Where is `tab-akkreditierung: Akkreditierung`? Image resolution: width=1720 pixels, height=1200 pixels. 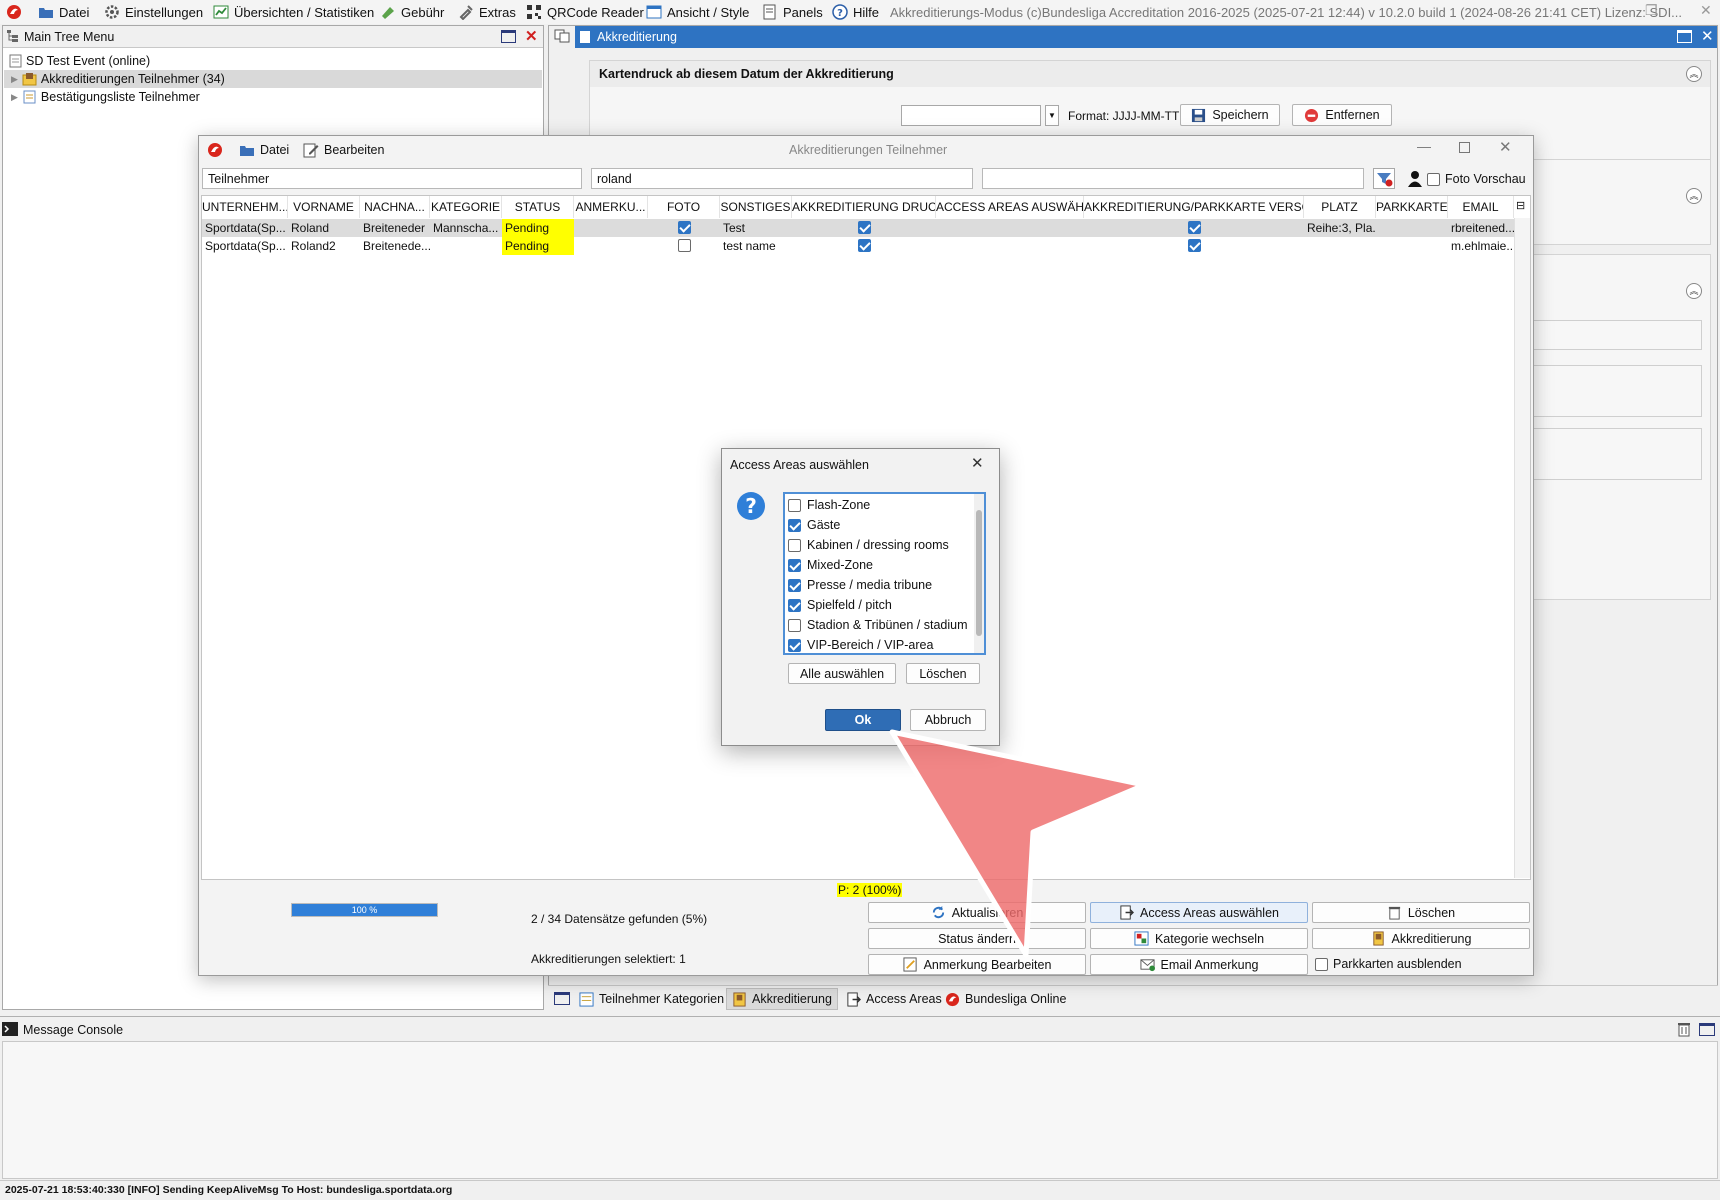 tab-akkreditierung: Akkreditierung is located at coordinates (782, 999).